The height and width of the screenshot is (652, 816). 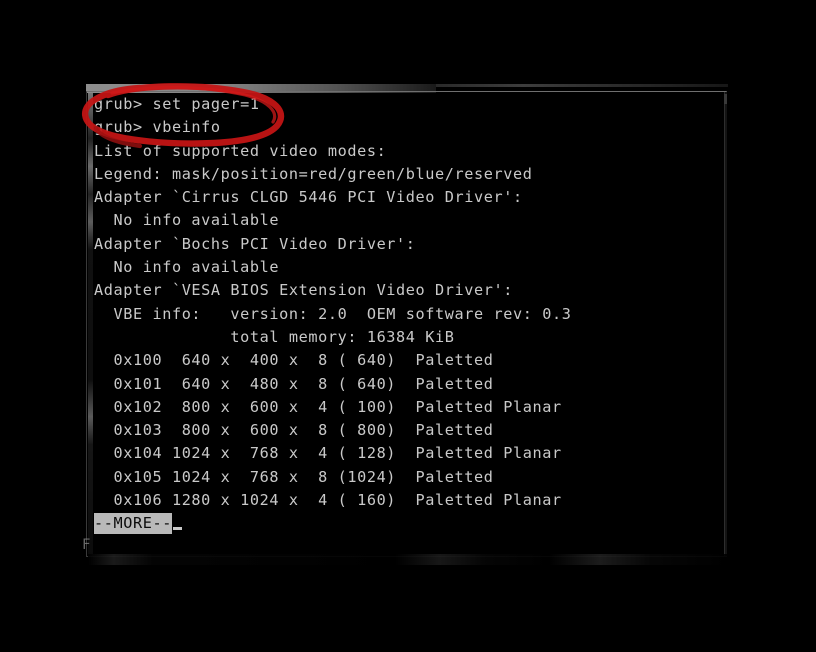 I want to click on console-line-mode-0x103: 0x103 800 x 600 x 8 ( 800) Paletted, so click(x=294, y=430).